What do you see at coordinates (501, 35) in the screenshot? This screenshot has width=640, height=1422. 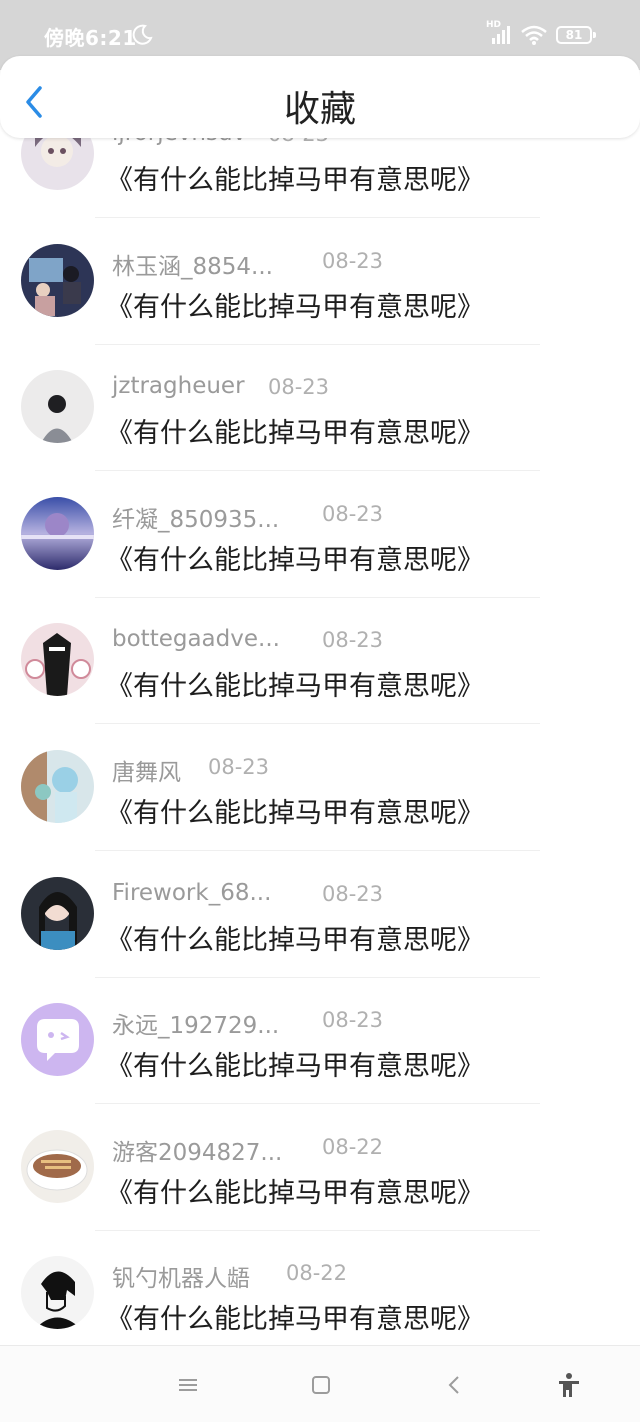 I see `signal-icon` at bounding box center [501, 35].